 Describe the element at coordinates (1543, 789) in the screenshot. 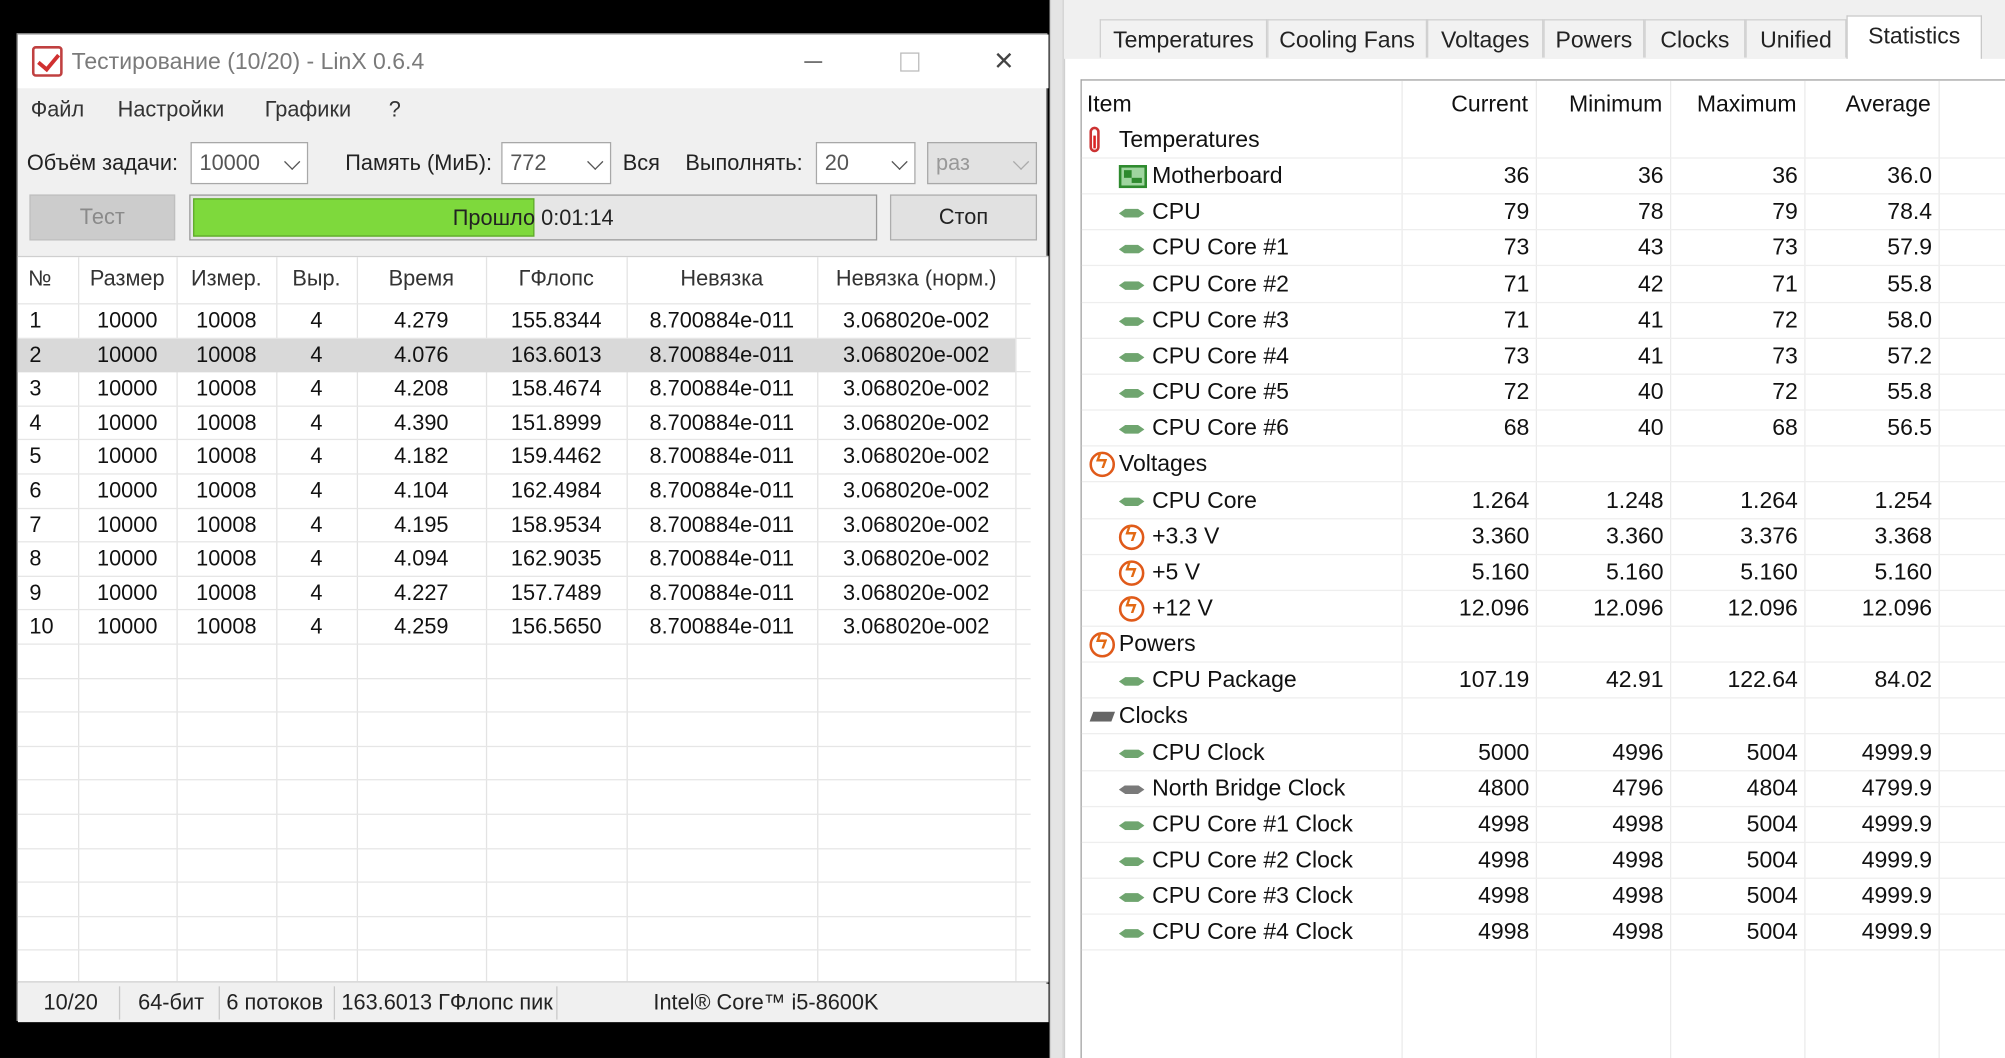

I see `sensor-row: North Bridge Clock 4800 4796 4804 4799.9` at that location.